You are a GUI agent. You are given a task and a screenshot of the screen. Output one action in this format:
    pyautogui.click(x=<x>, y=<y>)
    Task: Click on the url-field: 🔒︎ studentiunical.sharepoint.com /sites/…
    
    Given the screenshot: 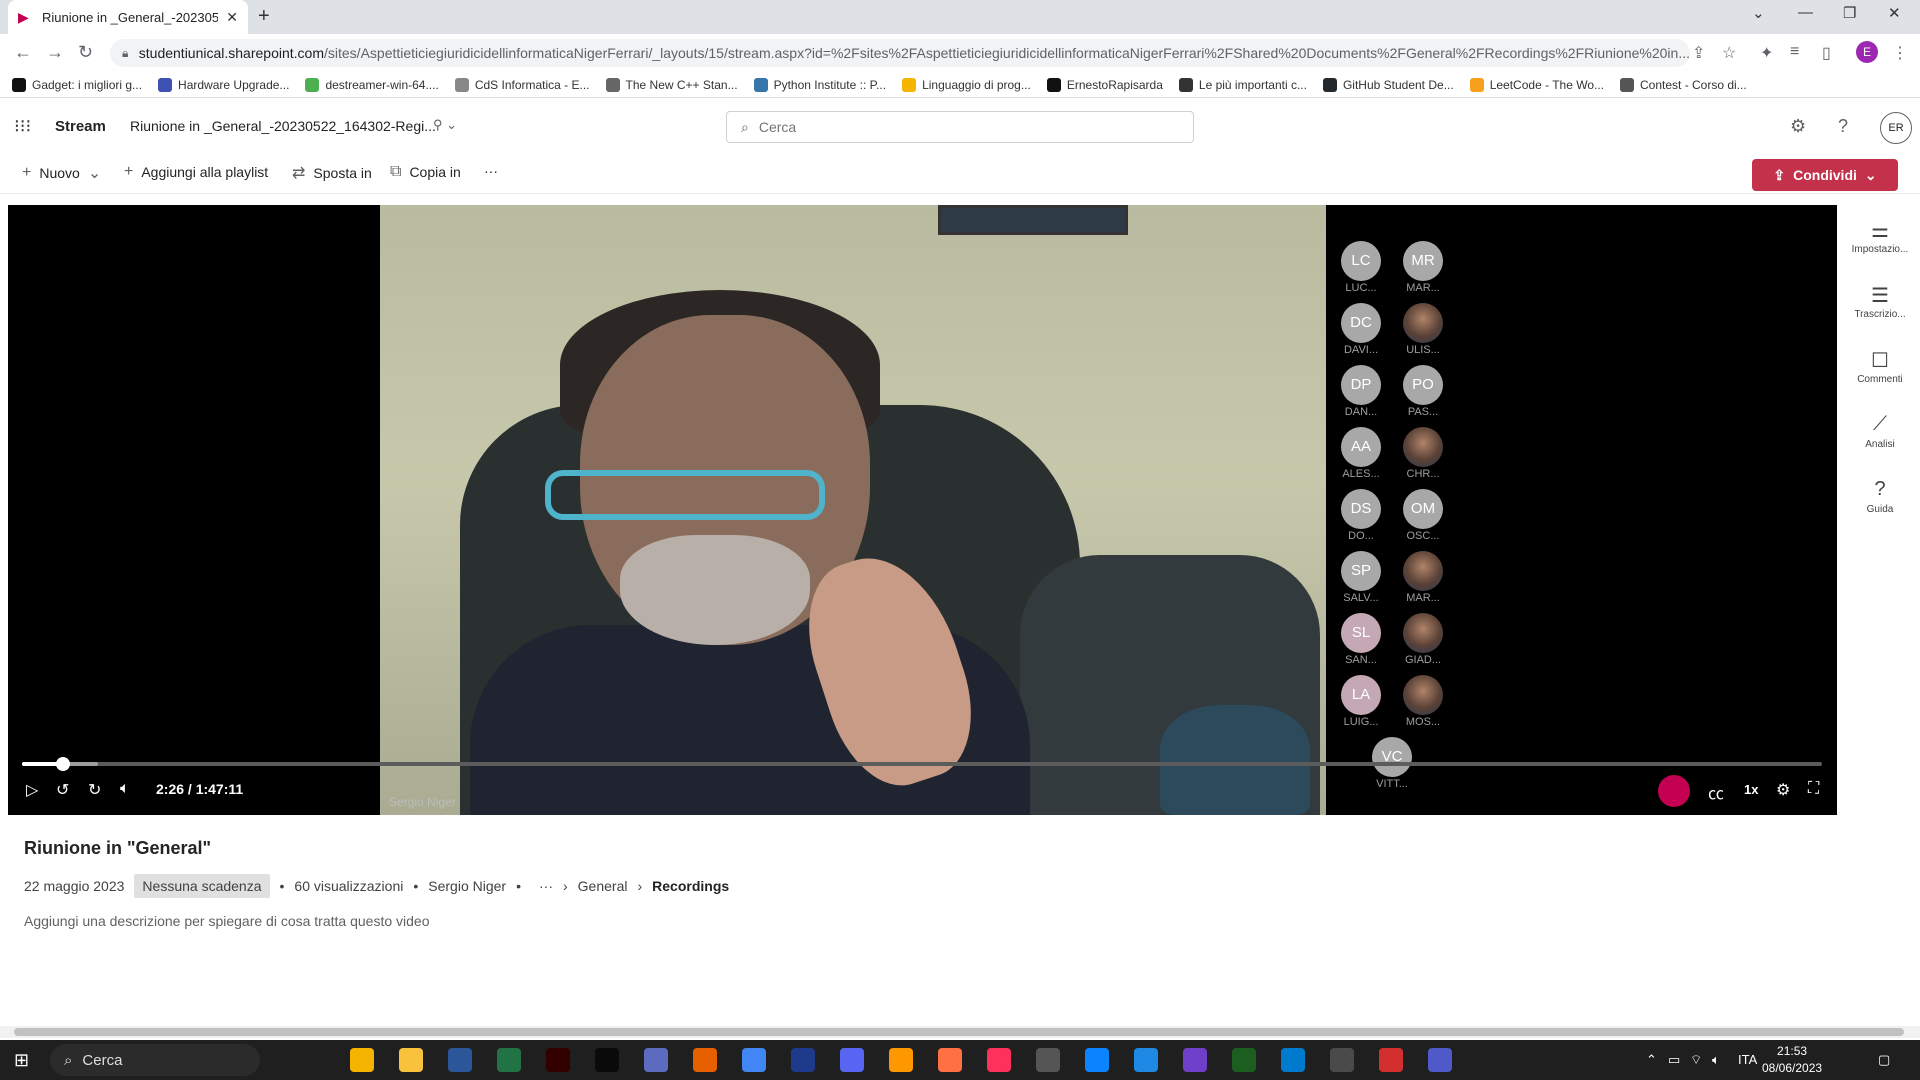 What is the action you would take?
    pyautogui.click(x=900, y=53)
    